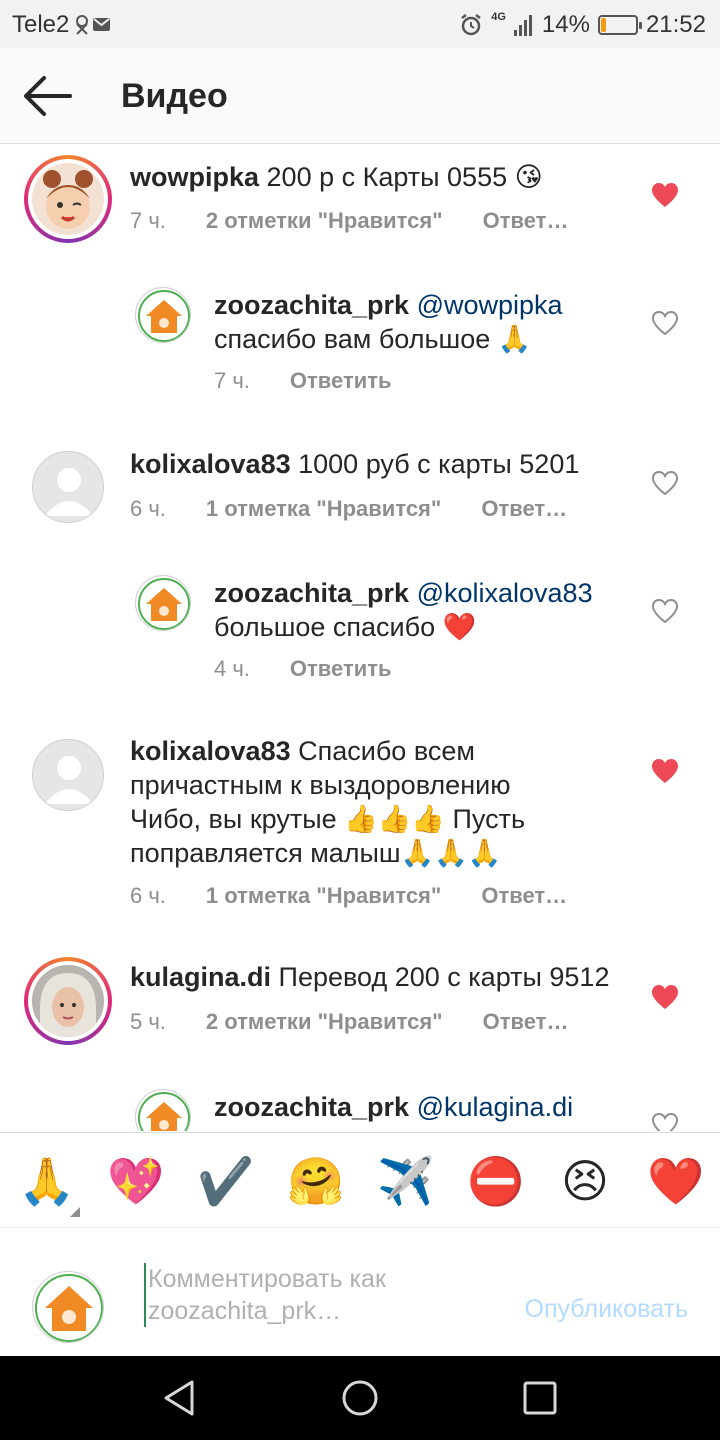 The image size is (720, 1440). I want to click on comment-body: поправляется малыш🙏🙏🙏, so click(316, 853).